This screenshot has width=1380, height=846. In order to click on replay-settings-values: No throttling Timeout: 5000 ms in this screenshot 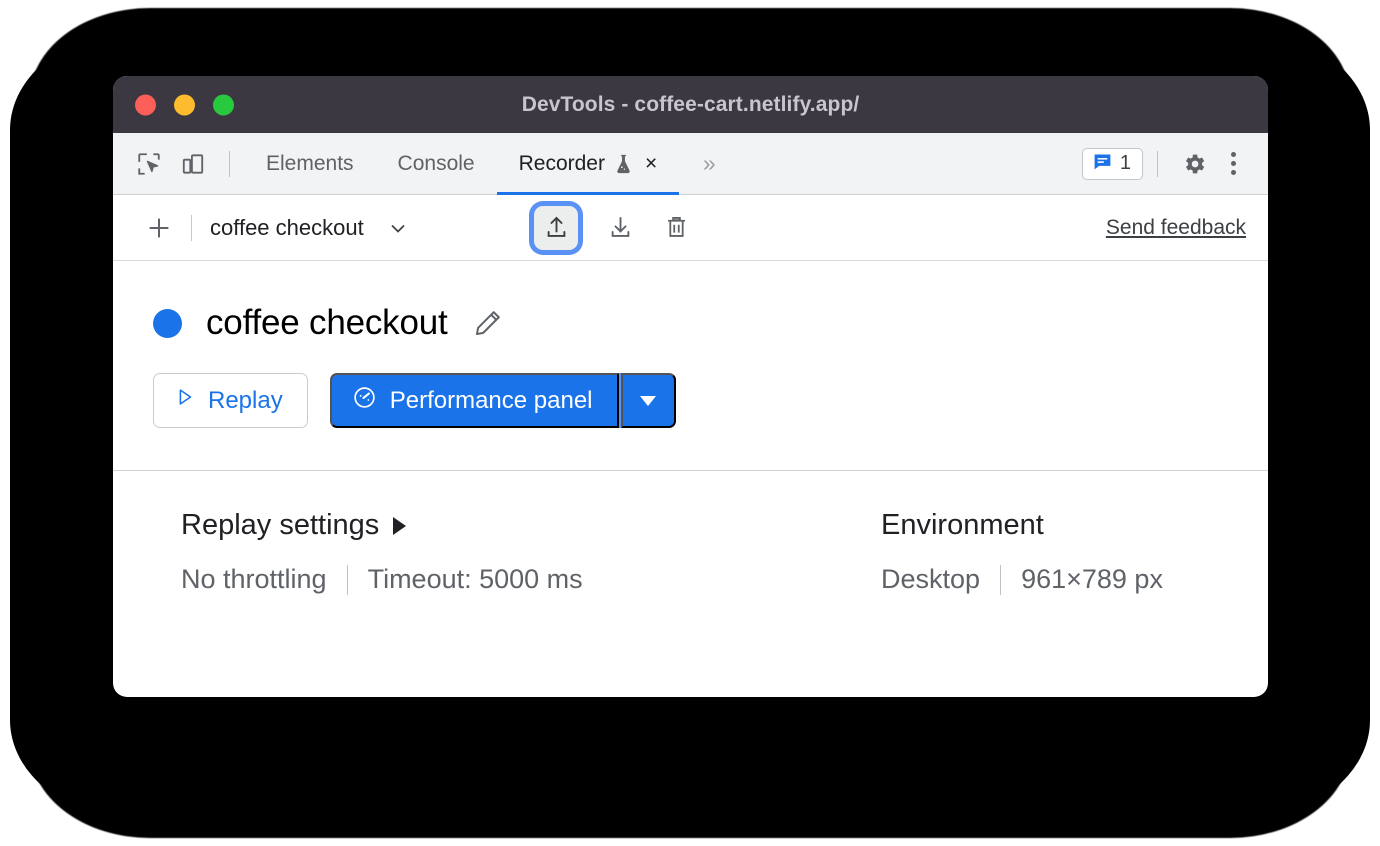, I will do `click(531, 579)`.